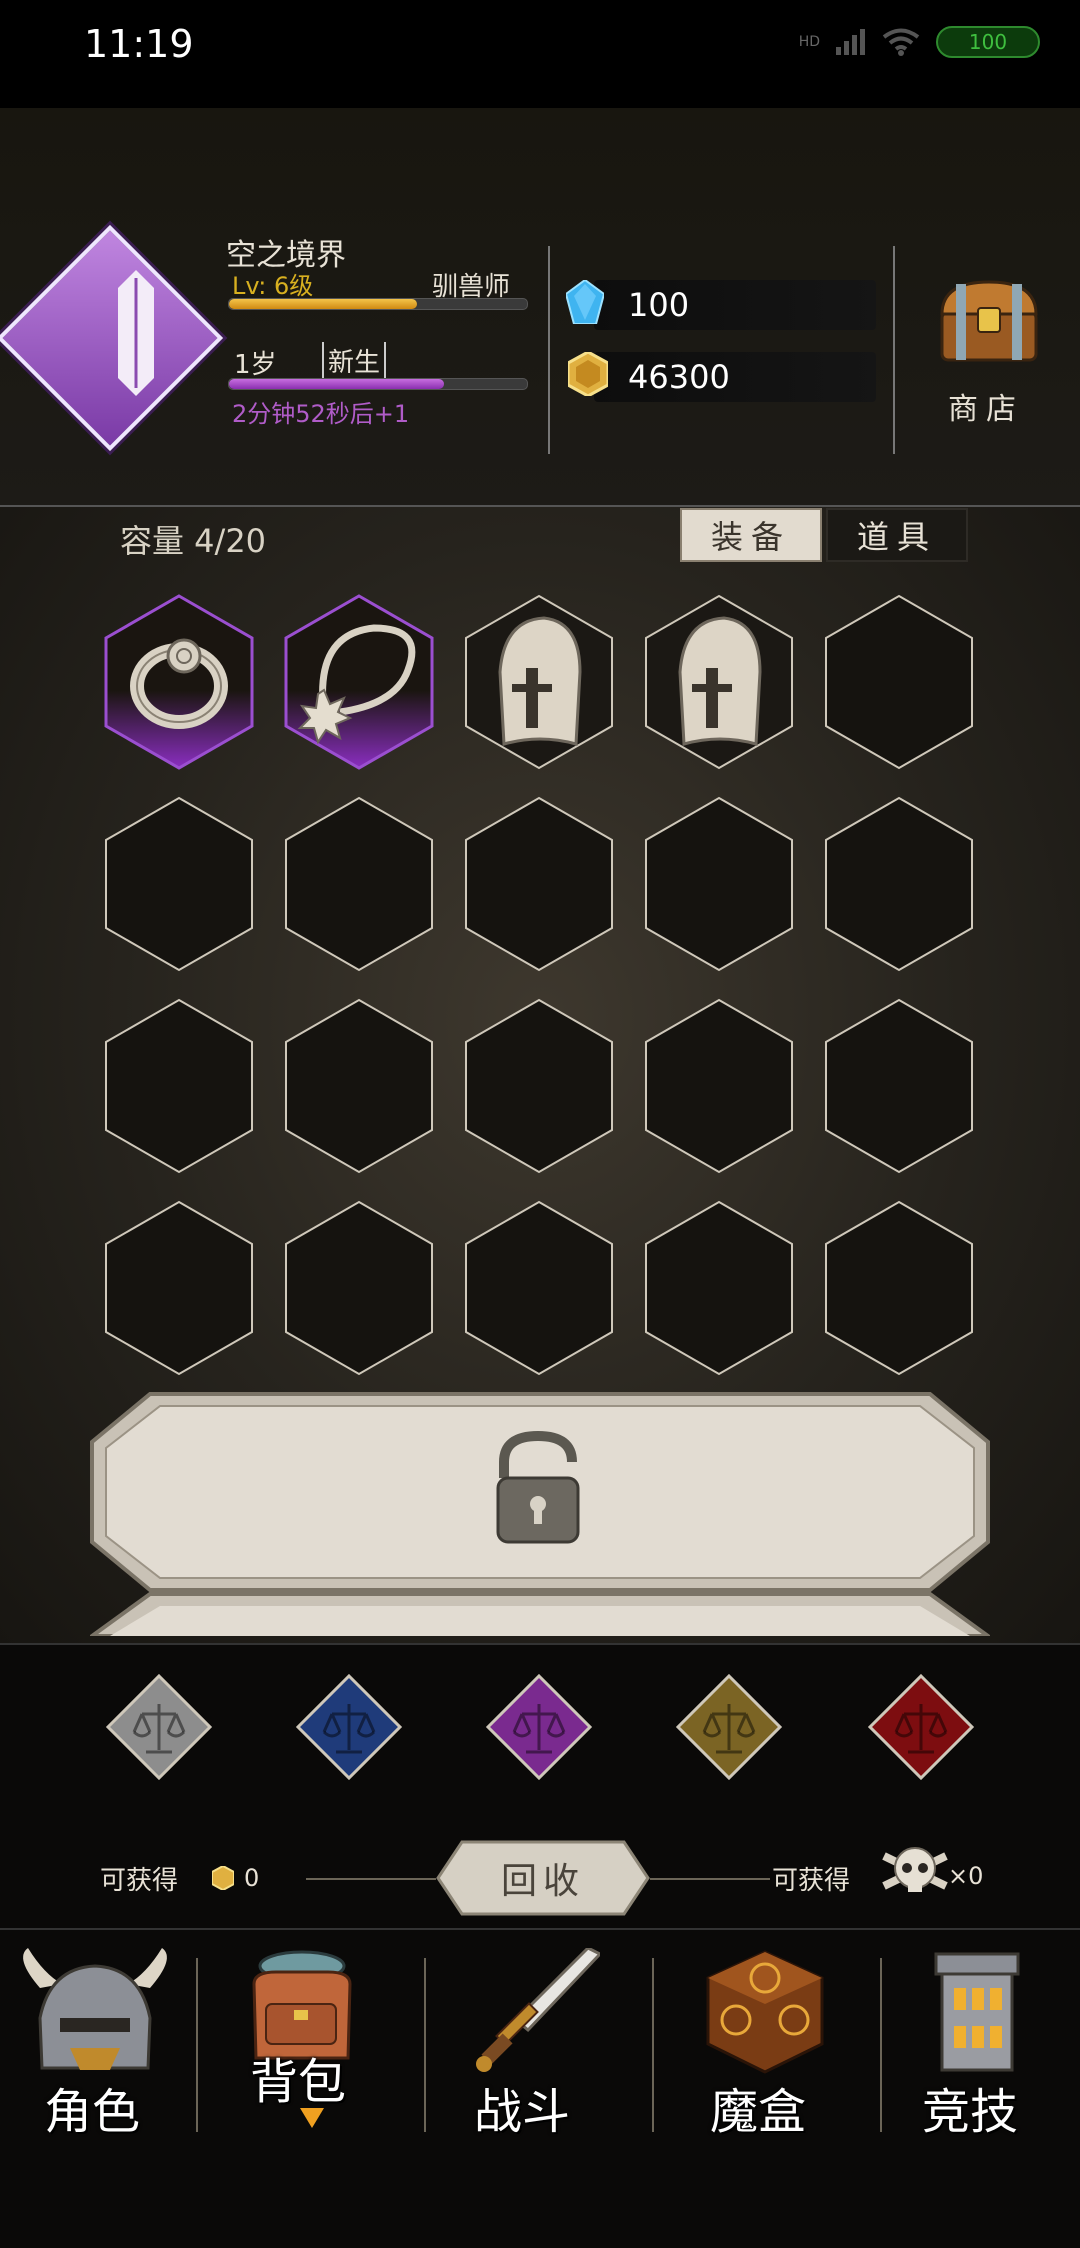  What do you see at coordinates (915, 1869) in the screenshot?
I see `skull-crossbones-icon` at bounding box center [915, 1869].